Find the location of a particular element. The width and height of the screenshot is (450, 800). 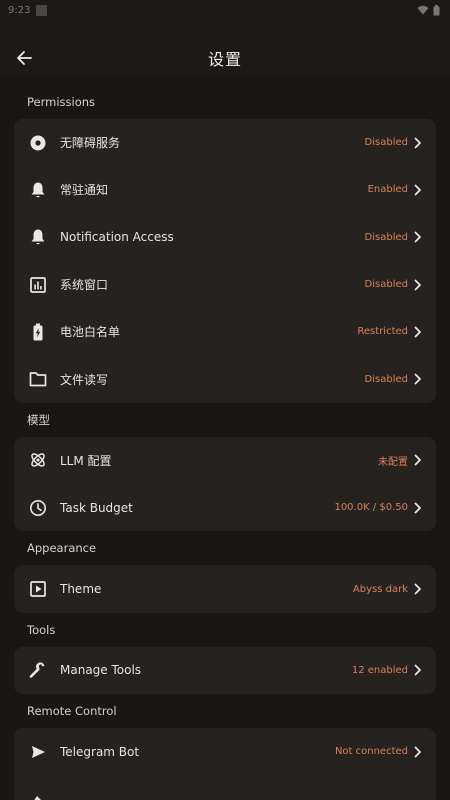

theme-icon is located at coordinates (38, 589).